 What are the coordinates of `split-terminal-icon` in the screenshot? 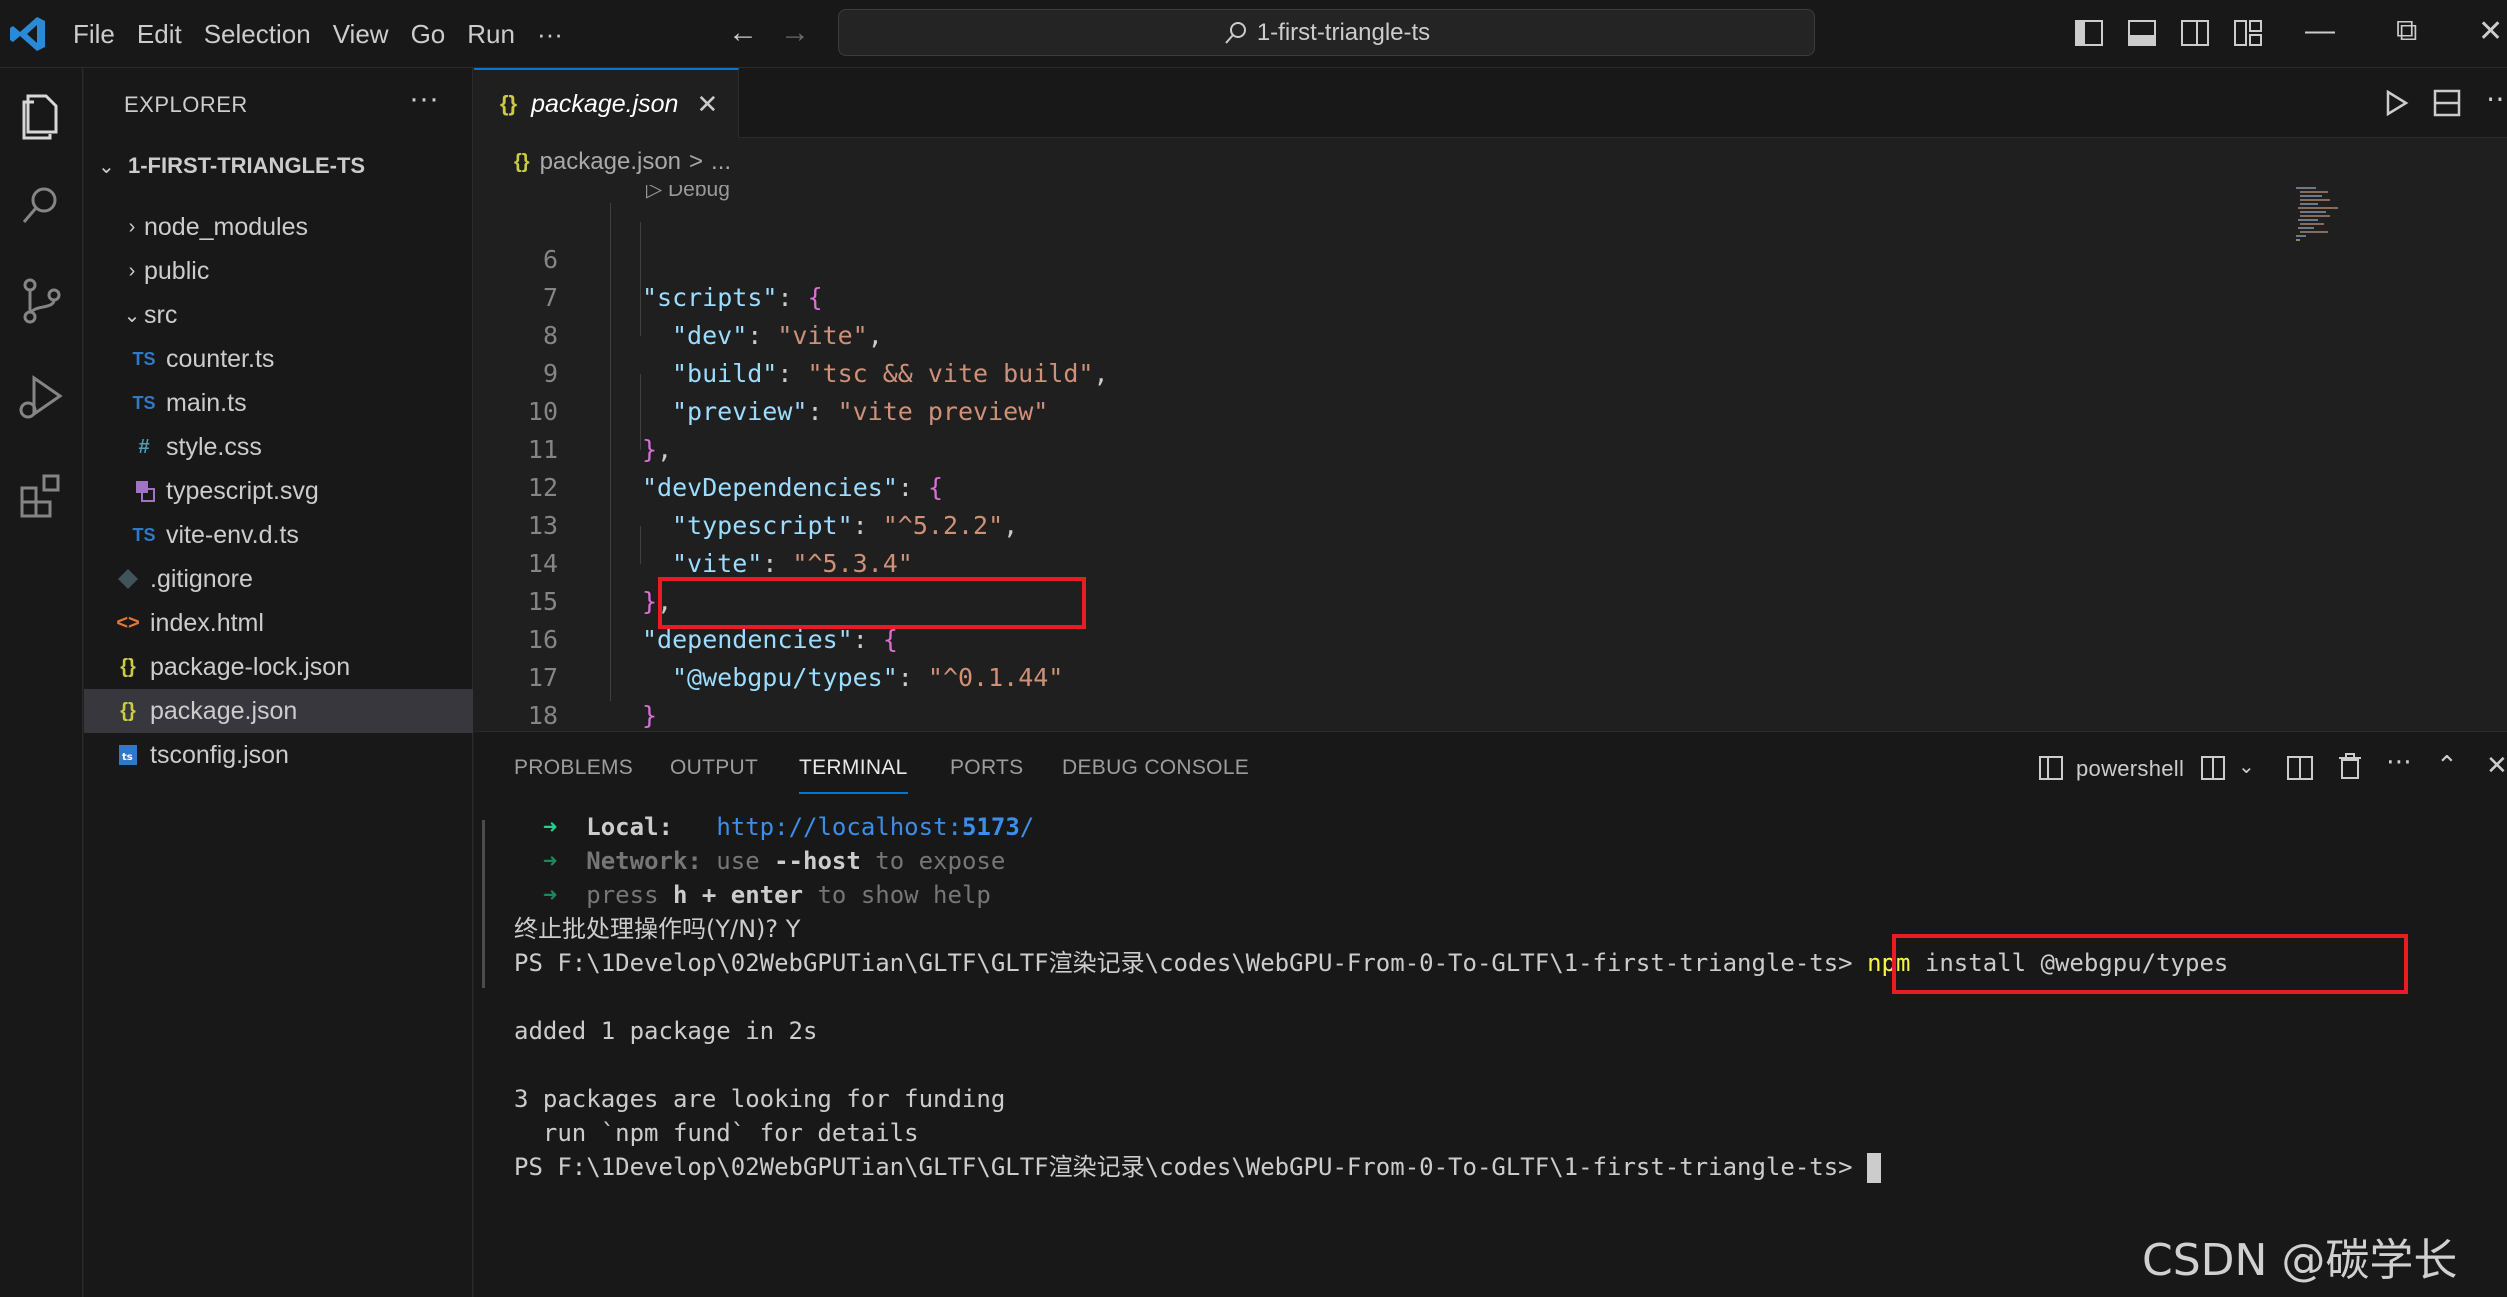 It's located at (2214, 768).